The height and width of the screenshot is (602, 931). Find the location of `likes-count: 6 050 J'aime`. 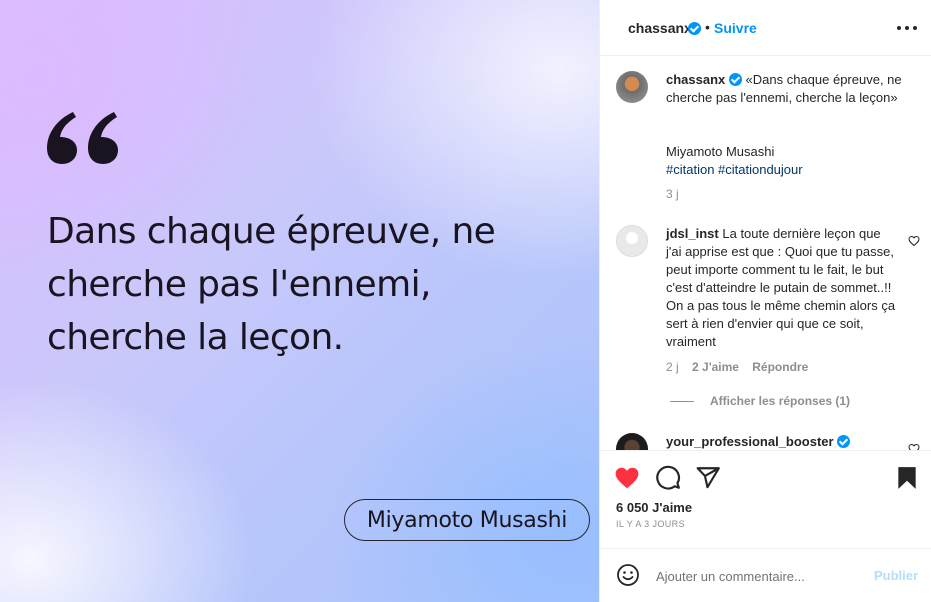

likes-count: 6 050 J'aime is located at coordinates (654, 507).